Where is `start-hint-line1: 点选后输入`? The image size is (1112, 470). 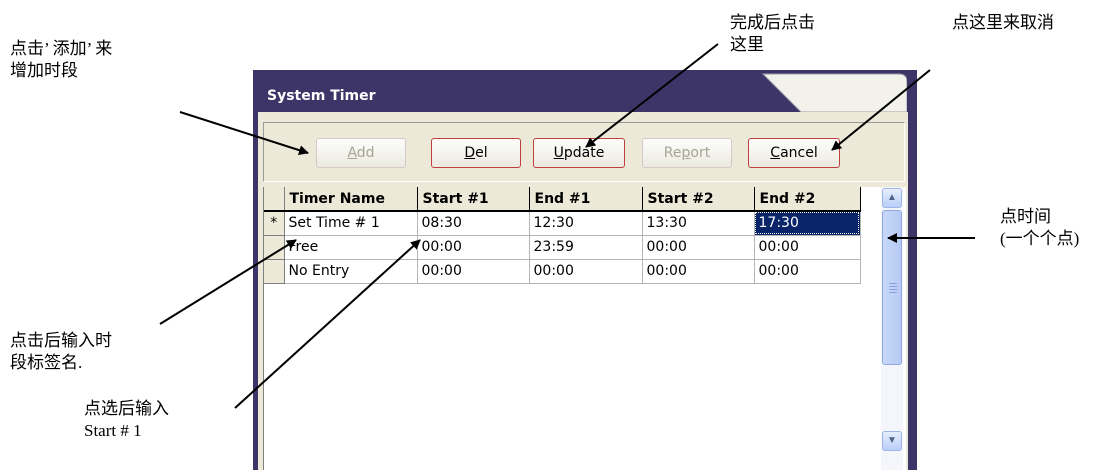
start-hint-line1: 点选后输入 is located at coordinates (126, 408).